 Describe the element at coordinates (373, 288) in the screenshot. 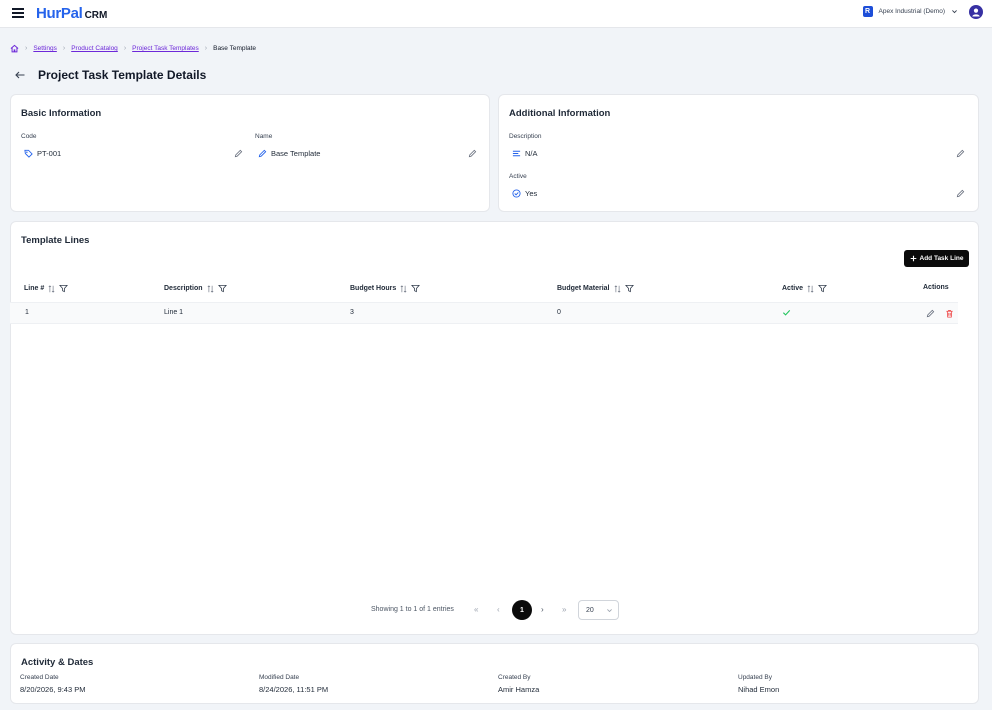

I see `column-label: Budget Hours` at that location.